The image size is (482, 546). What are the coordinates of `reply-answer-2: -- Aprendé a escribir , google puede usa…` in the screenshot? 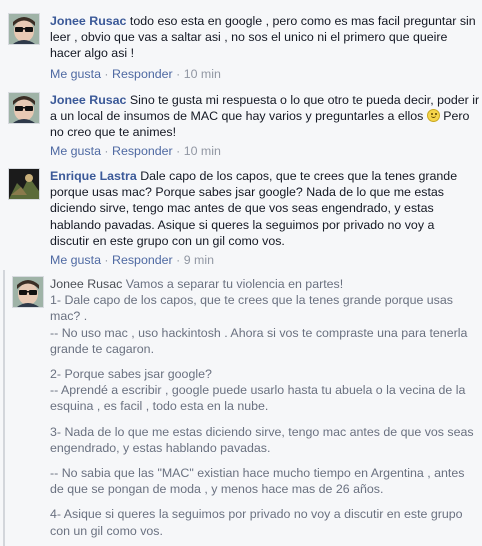 It's located at (258, 398).